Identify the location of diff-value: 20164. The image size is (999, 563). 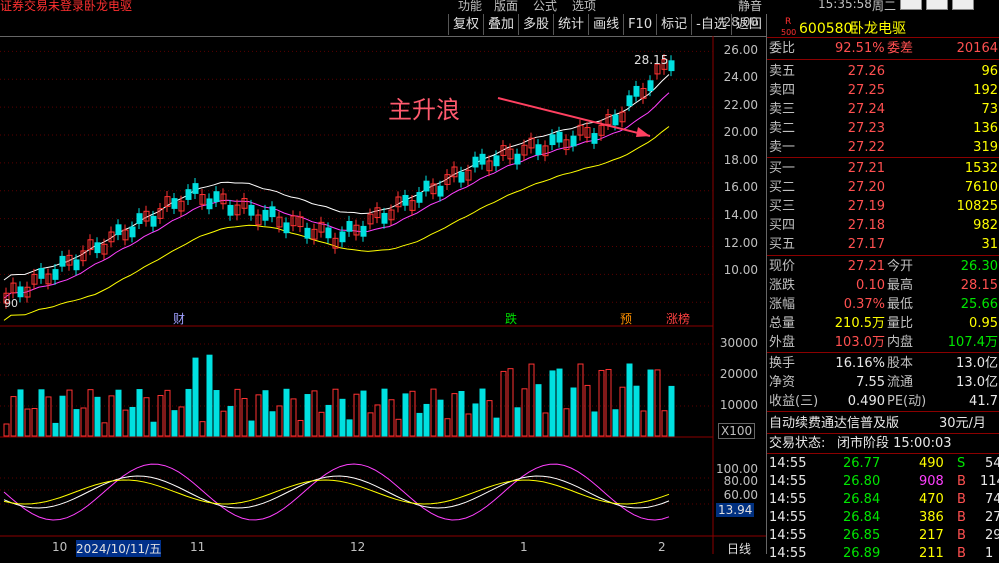
(977, 48).